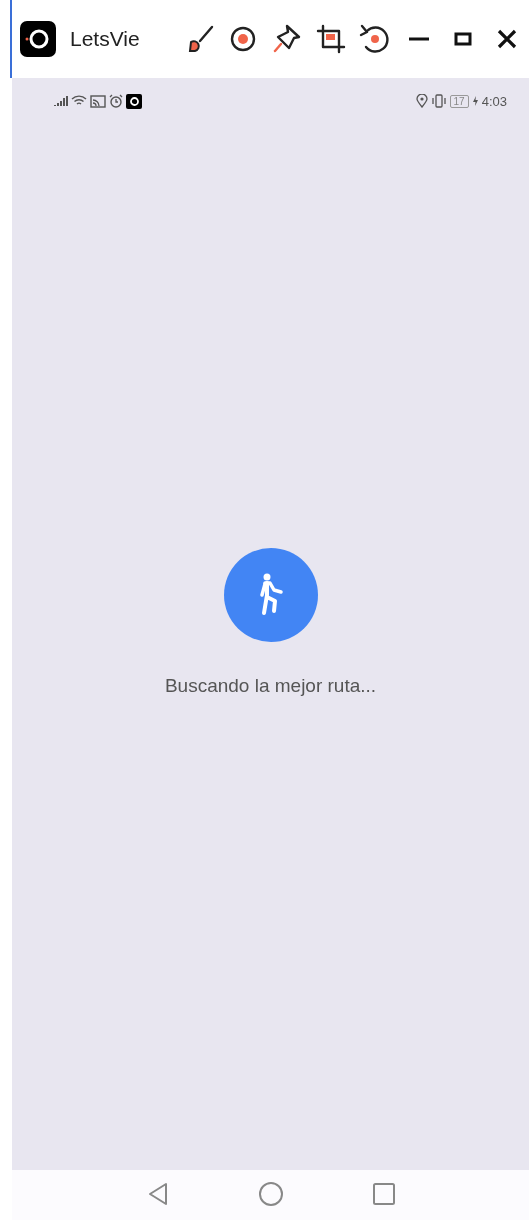 This screenshot has height=1220, width=529. Describe the element at coordinates (475, 101) in the screenshot. I see `charging-icon` at that location.